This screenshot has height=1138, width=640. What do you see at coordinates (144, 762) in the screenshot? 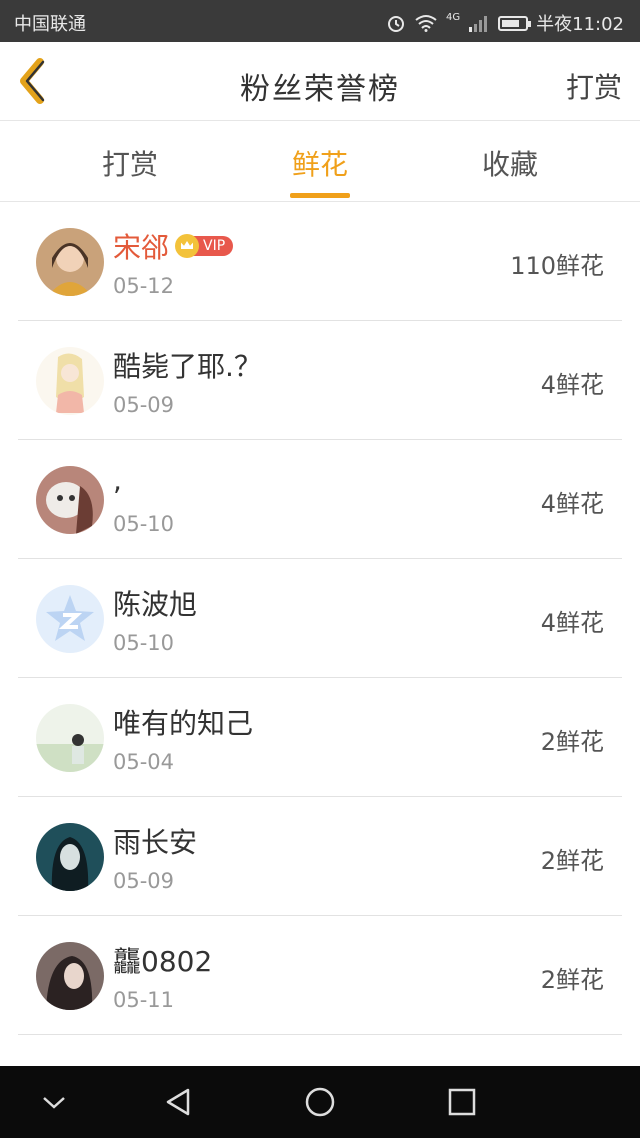
I see `fan-date: 05-04` at bounding box center [144, 762].